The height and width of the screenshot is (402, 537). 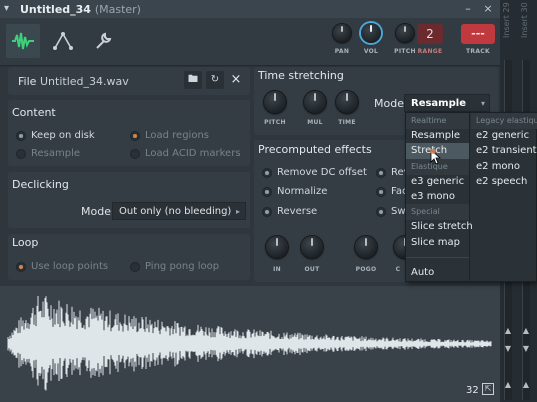 What do you see at coordinates (371, 51) in the screenshot?
I see `volume-label: VOL` at bounding box center [371, 51].